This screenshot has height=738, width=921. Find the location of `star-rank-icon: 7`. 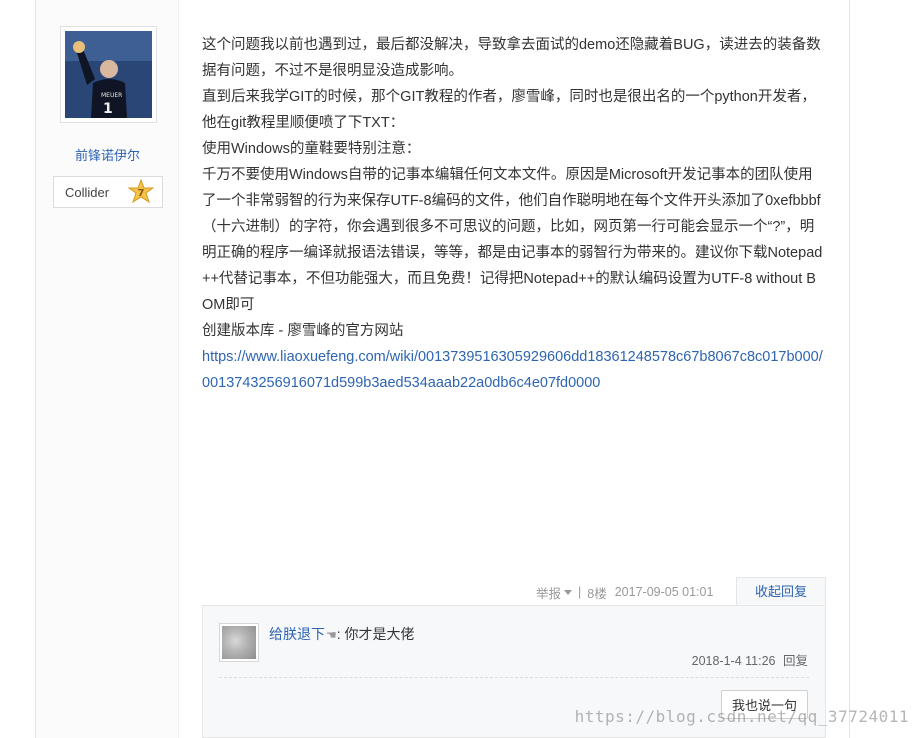

star-rank-icon: 7 is located at coordinates (141, 191).